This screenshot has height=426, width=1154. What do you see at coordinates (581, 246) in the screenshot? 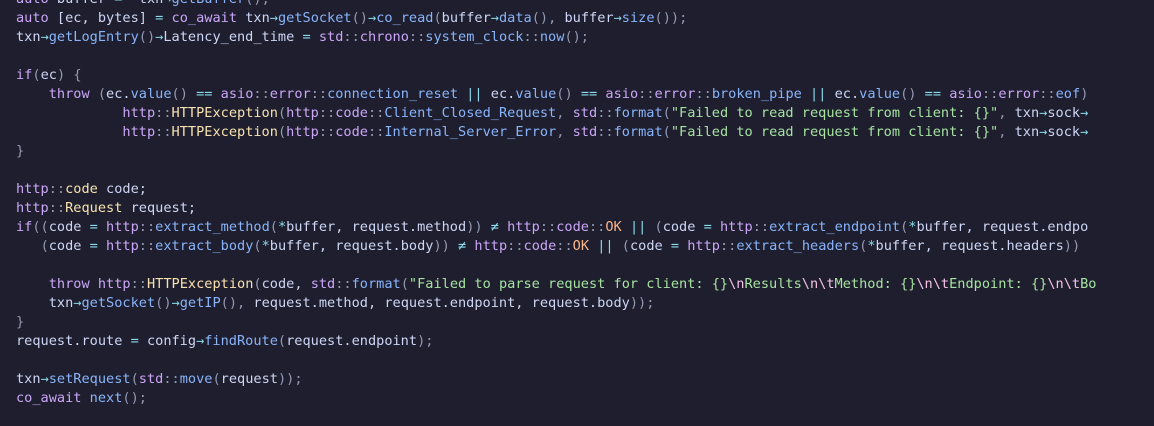
I see `code-token: OK` at bounding box center [581, 246].